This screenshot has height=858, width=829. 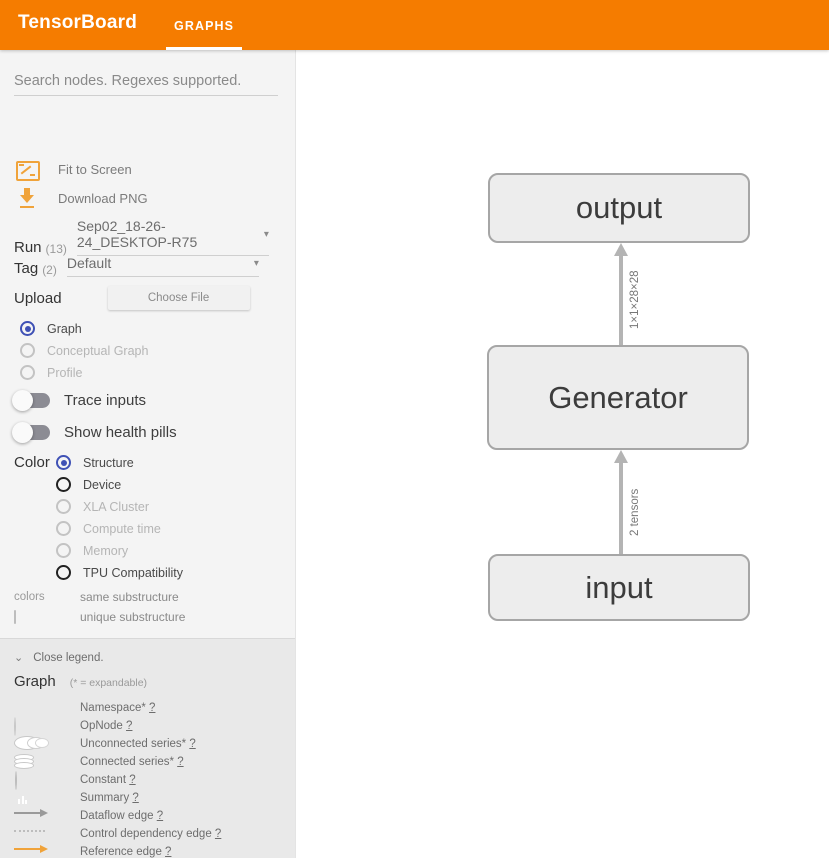 I want to click on toggle-show-health-pills: Show health pills, so click(x=94, y=432).